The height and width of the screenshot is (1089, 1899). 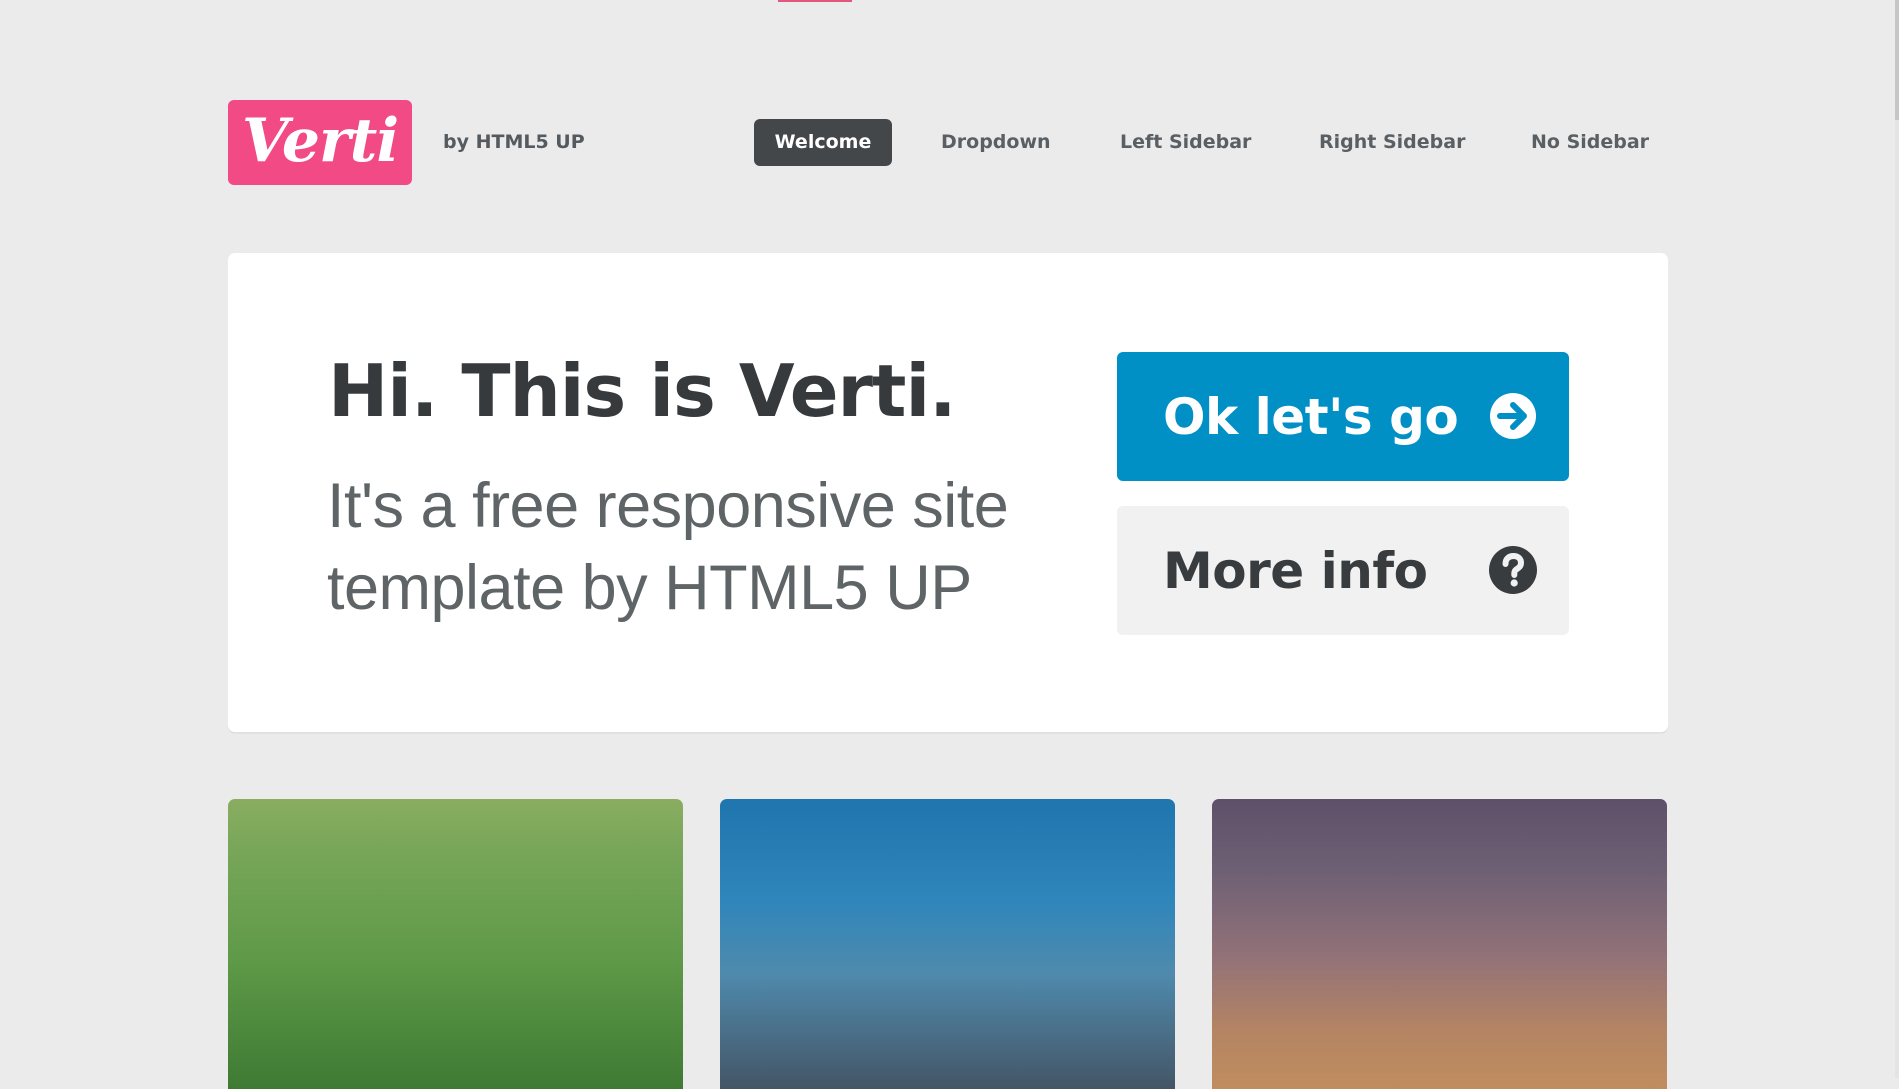 What do you see at coordinates (1590, 142) in the screenshot?
I see `nav-item-no-sidebar: No Sidebar` at bounding box center [1590, 142].